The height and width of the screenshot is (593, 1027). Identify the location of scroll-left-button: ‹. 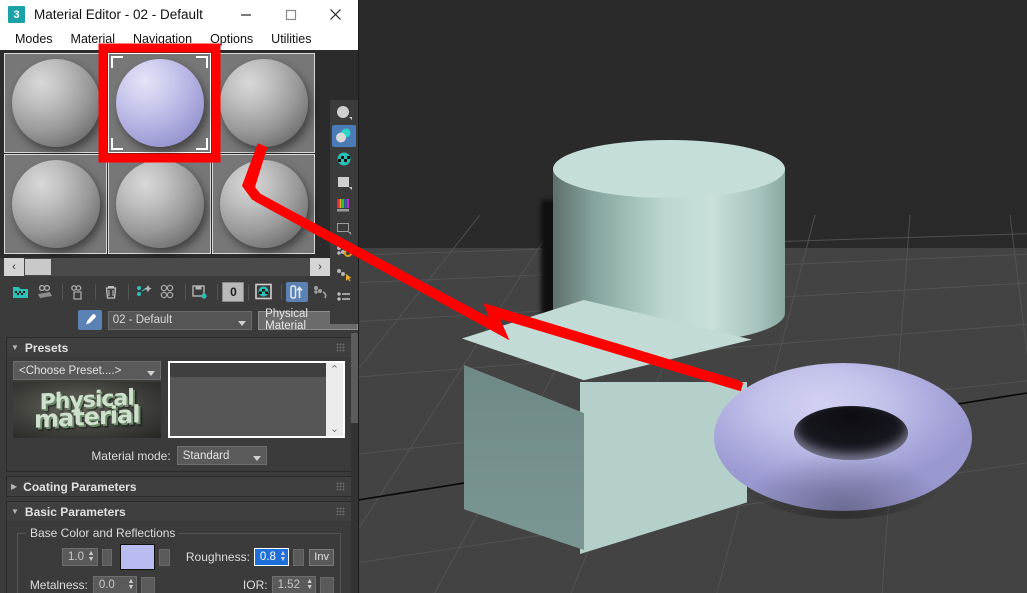
(14, 267).